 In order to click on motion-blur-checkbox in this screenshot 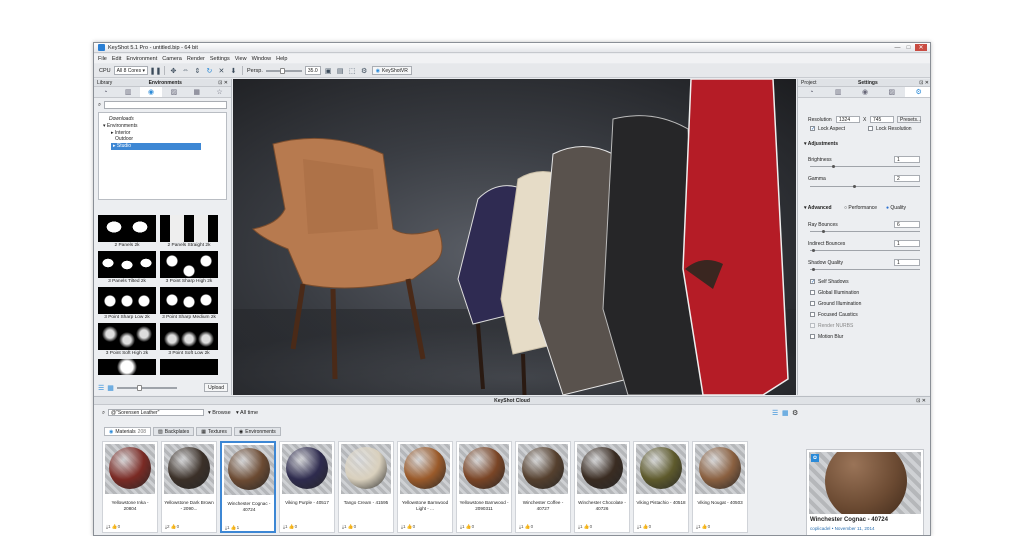, I will do `click(812, 336)`.